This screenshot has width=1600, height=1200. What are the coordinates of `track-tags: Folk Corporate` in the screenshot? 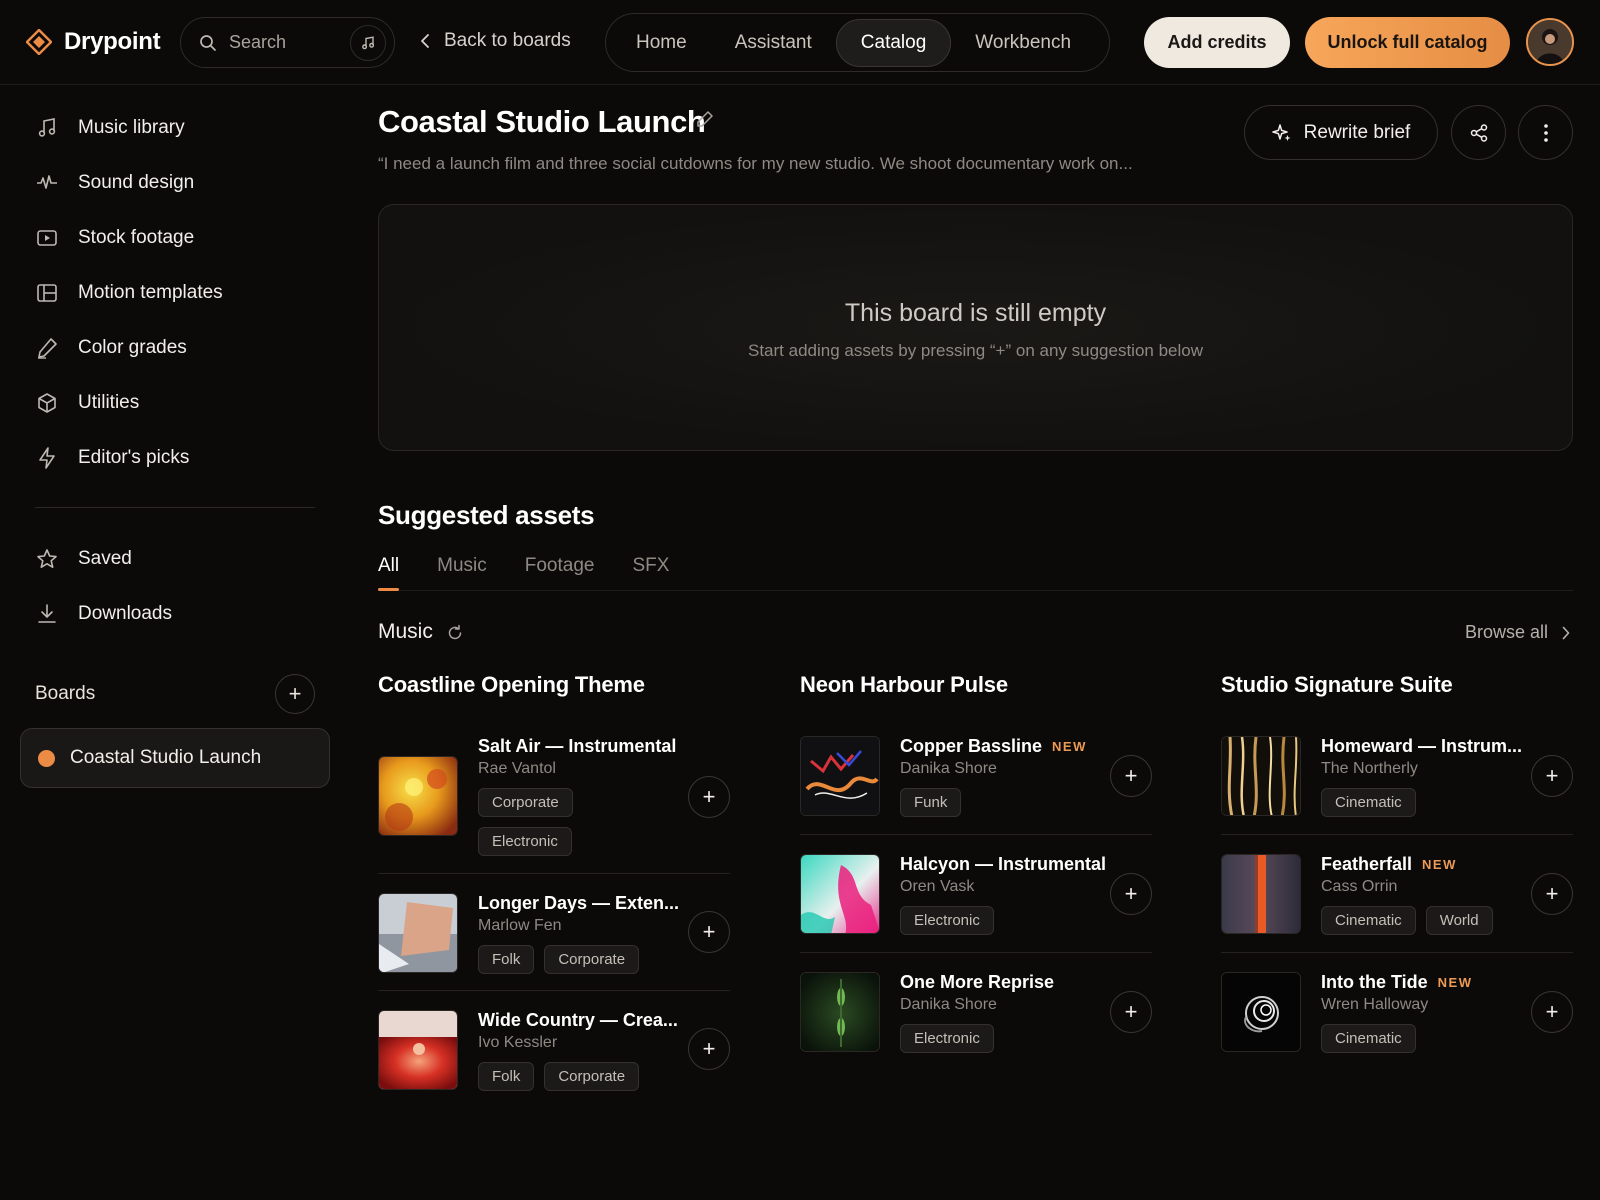 It's located at (573, 1076).